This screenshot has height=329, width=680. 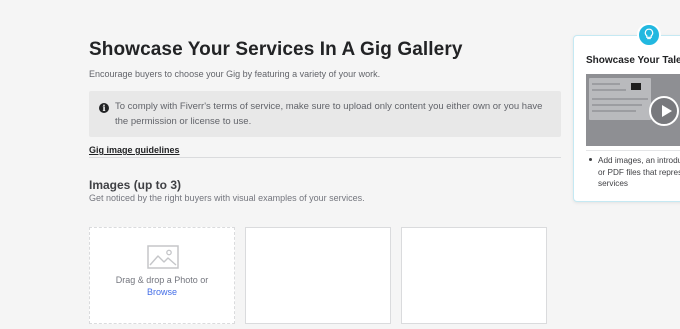 What do you see at coordinates (633, 150) in the screenshot?
I see `tip-divider` at bounding box center [633, 150].